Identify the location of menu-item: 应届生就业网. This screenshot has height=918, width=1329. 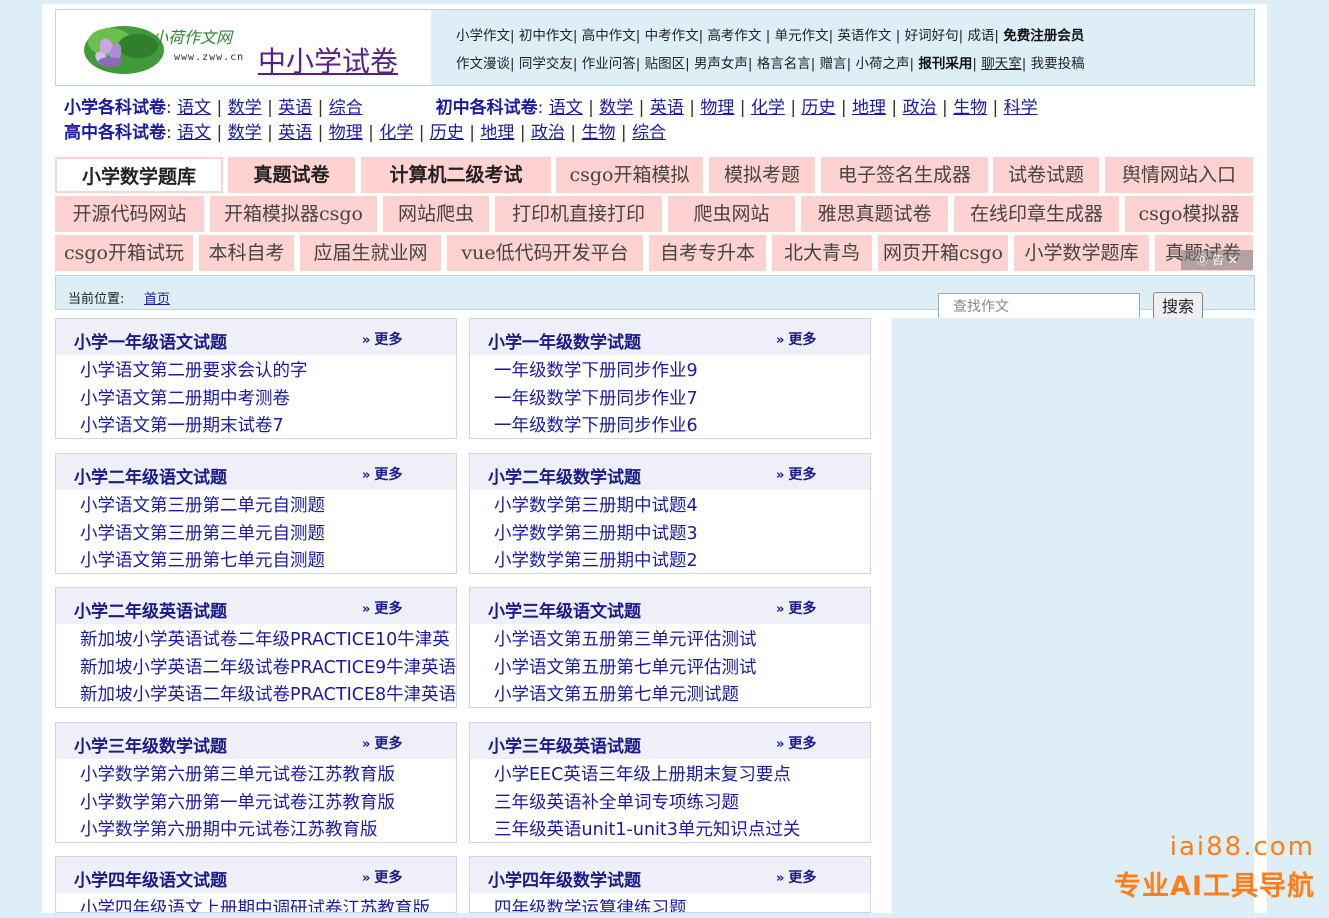
(370, 253).